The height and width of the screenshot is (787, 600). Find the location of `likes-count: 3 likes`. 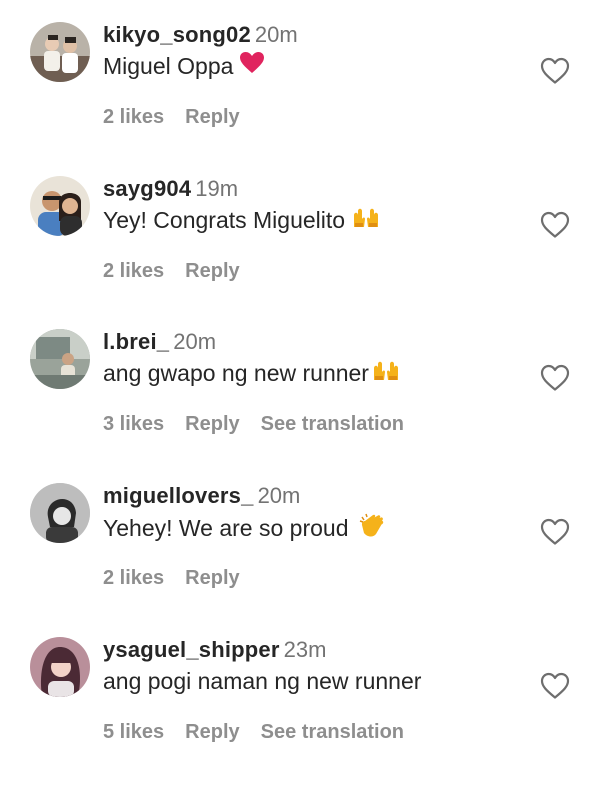

likes-count: 3 likes is located at coordinates (133, 424).